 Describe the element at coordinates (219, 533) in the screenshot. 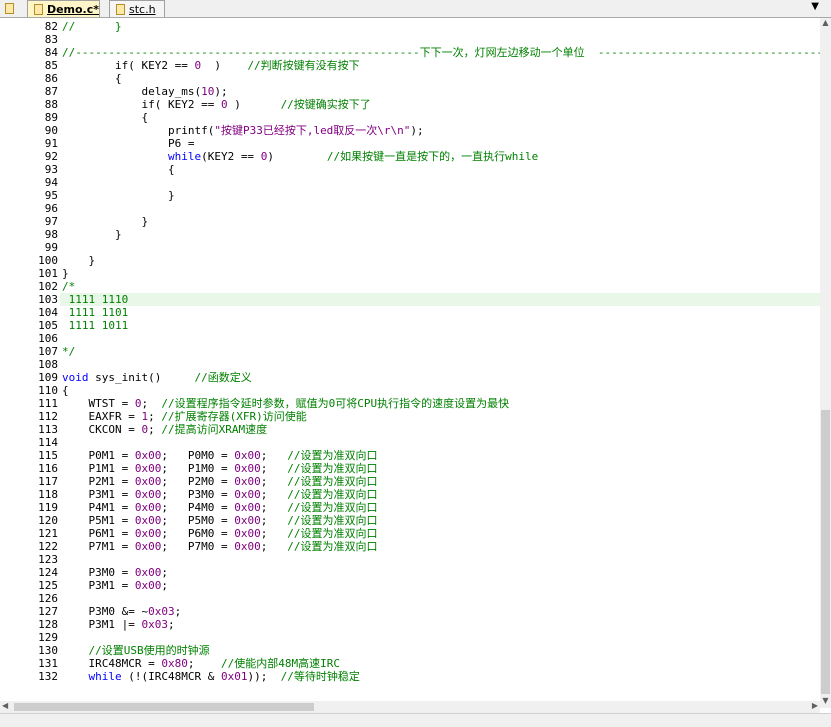

I see `code-line: P6M1 = 0x00; P6M0 = 0x00; //设置为准双向口` at that location.